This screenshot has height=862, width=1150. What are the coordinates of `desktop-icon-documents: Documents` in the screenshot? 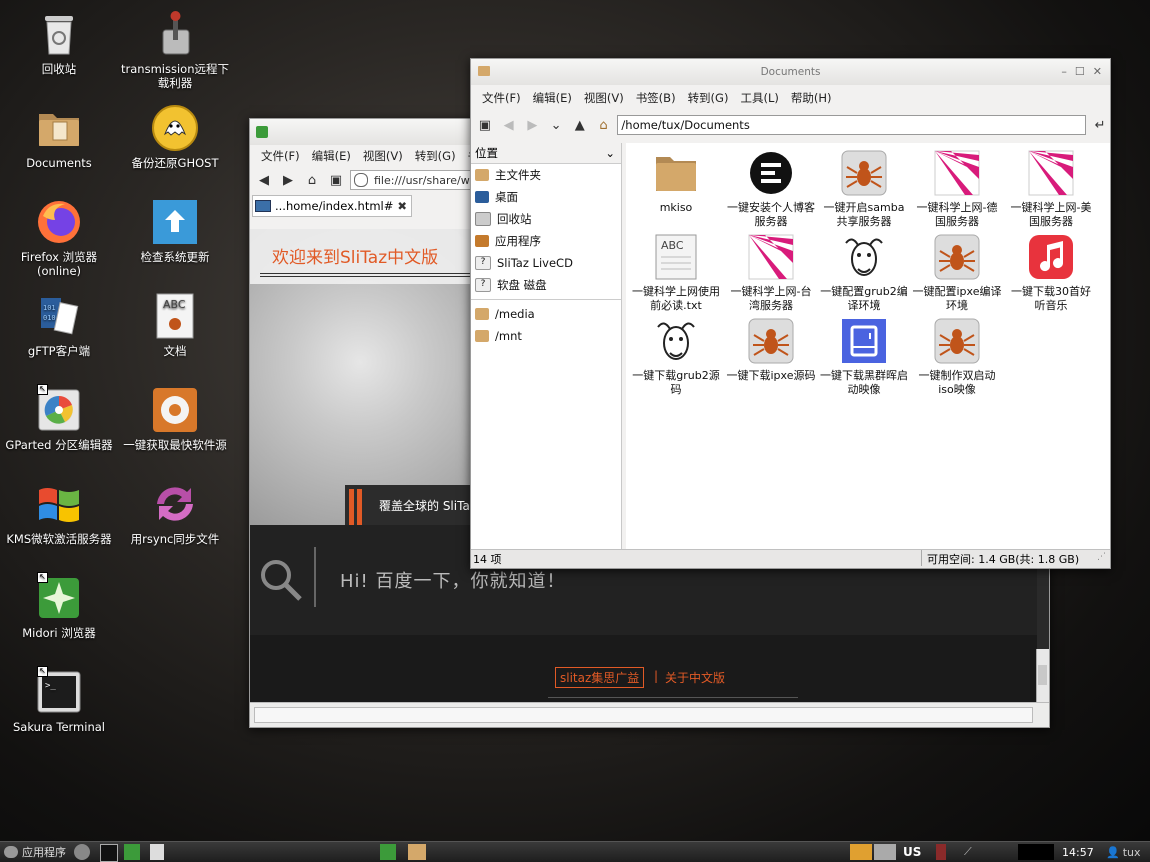 It's located at (59, 137).